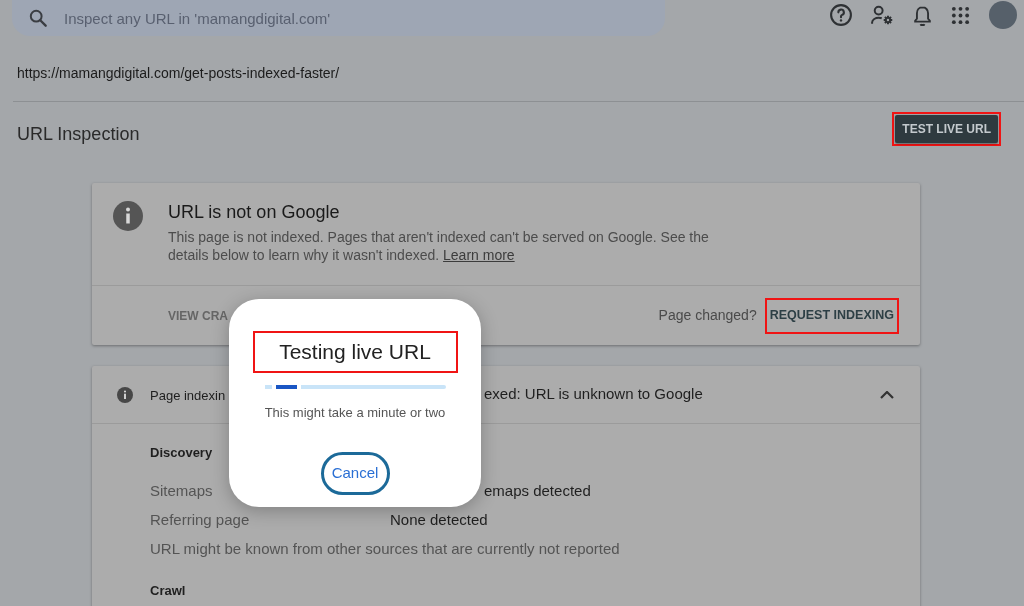 Image resolution: width=1024 pixels, height=606 pixels. I want to click on help-icon, so click(841, 15).